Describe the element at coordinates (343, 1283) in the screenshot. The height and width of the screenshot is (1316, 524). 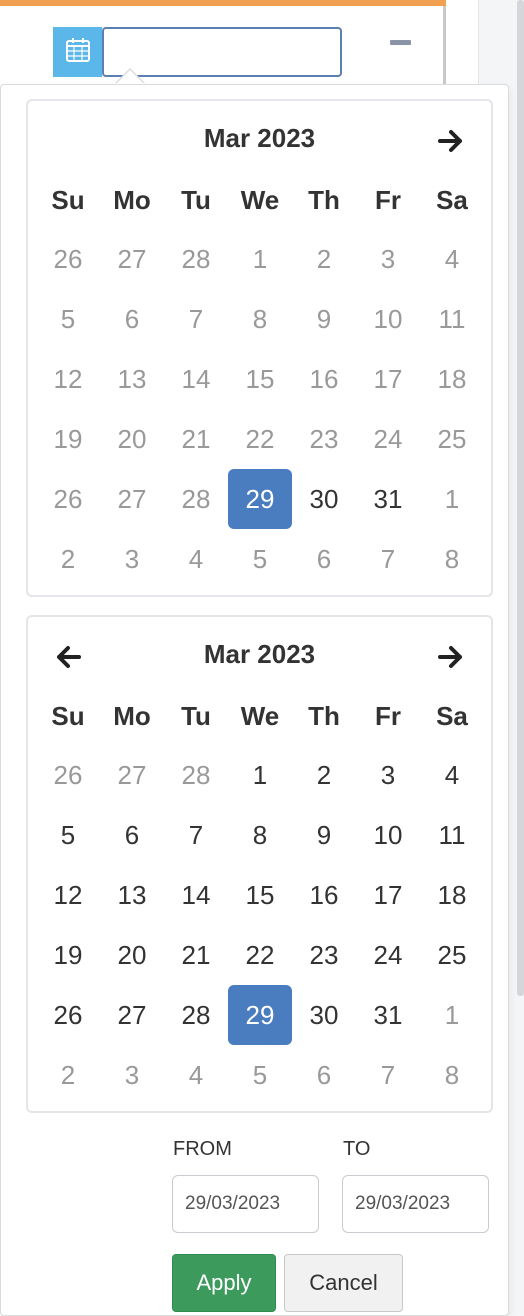
I see `cancel-button: Cancel` at that location.